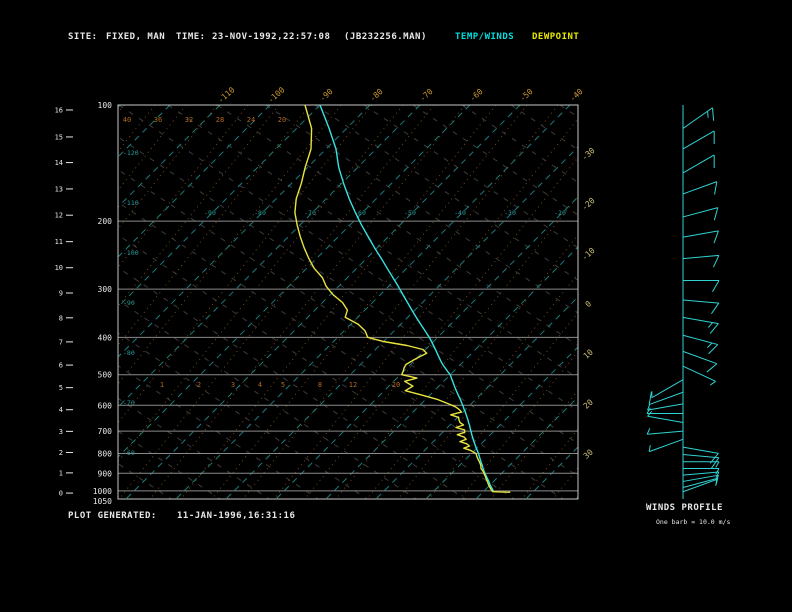 Image resolution: width=792 pixels, height=612 pixels. What do you see at coordinates (112, 516) in the screenshot?
I see `plot-generated-label: PLOT GENERATED:` at bounding box center [112, 516].